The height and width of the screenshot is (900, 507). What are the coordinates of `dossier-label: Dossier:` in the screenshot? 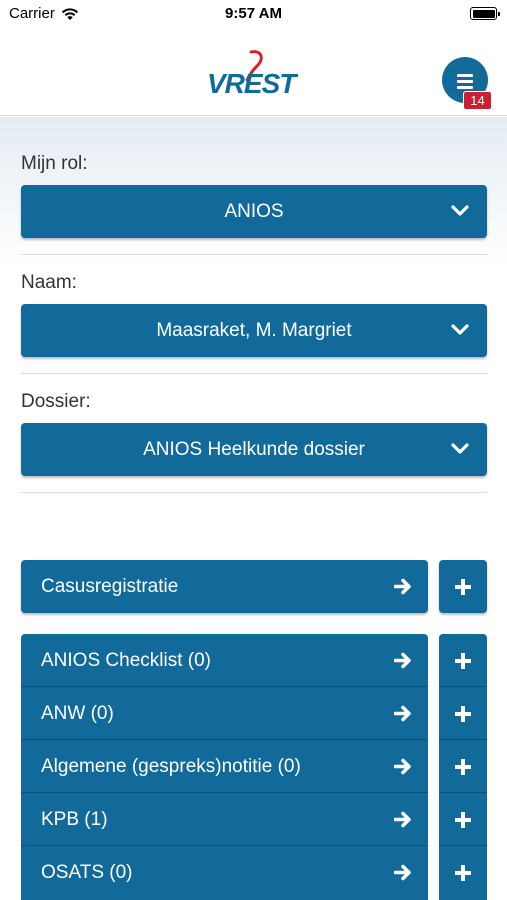 It's located at (56, 401).